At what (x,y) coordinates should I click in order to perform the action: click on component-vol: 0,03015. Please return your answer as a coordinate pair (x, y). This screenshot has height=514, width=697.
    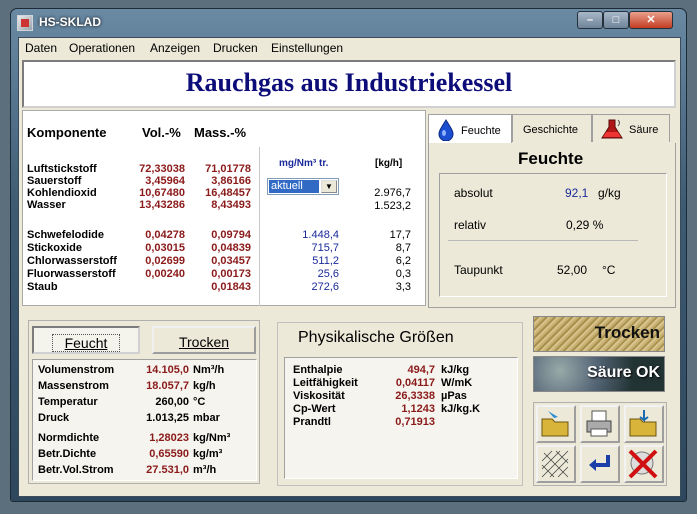
    Looking at the image, I should click on (165, 248).